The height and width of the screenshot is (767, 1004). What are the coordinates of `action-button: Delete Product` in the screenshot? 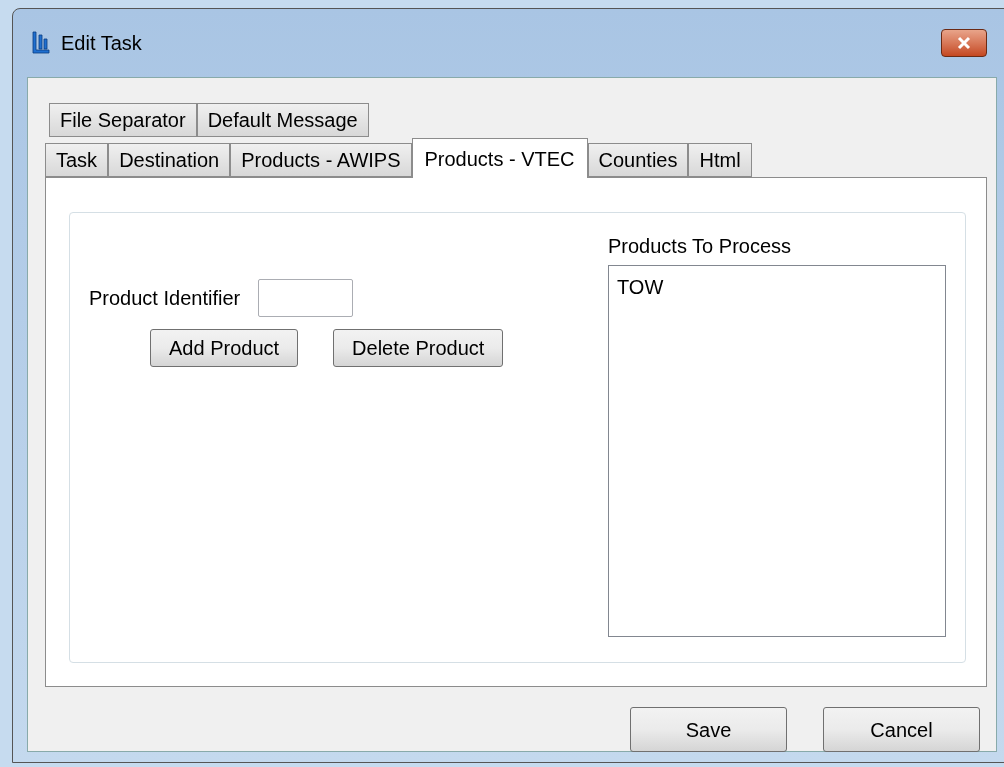 It's located at (418, 348).